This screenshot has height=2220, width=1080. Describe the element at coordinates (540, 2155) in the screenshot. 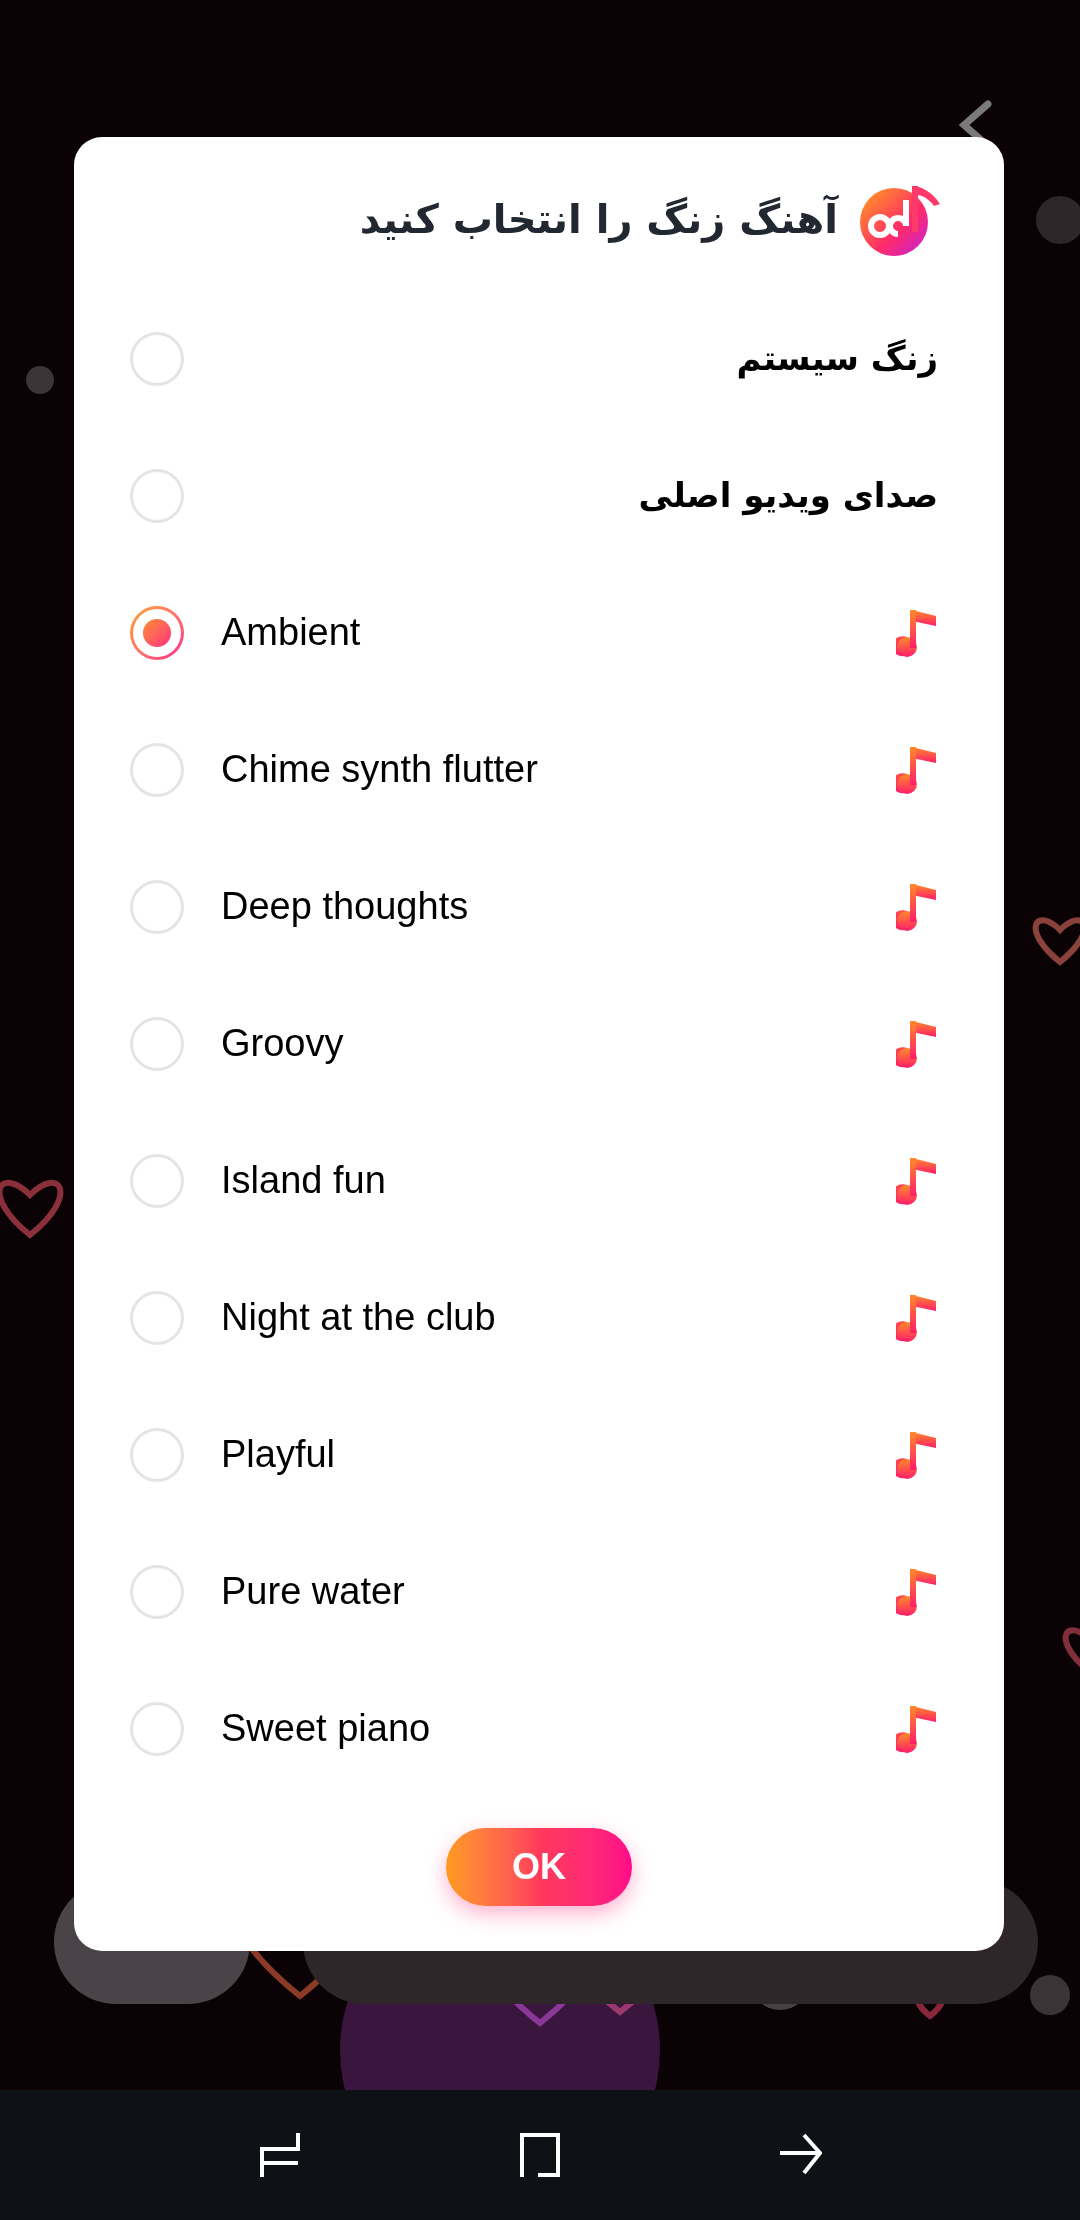

I see `home-icon` at that location.